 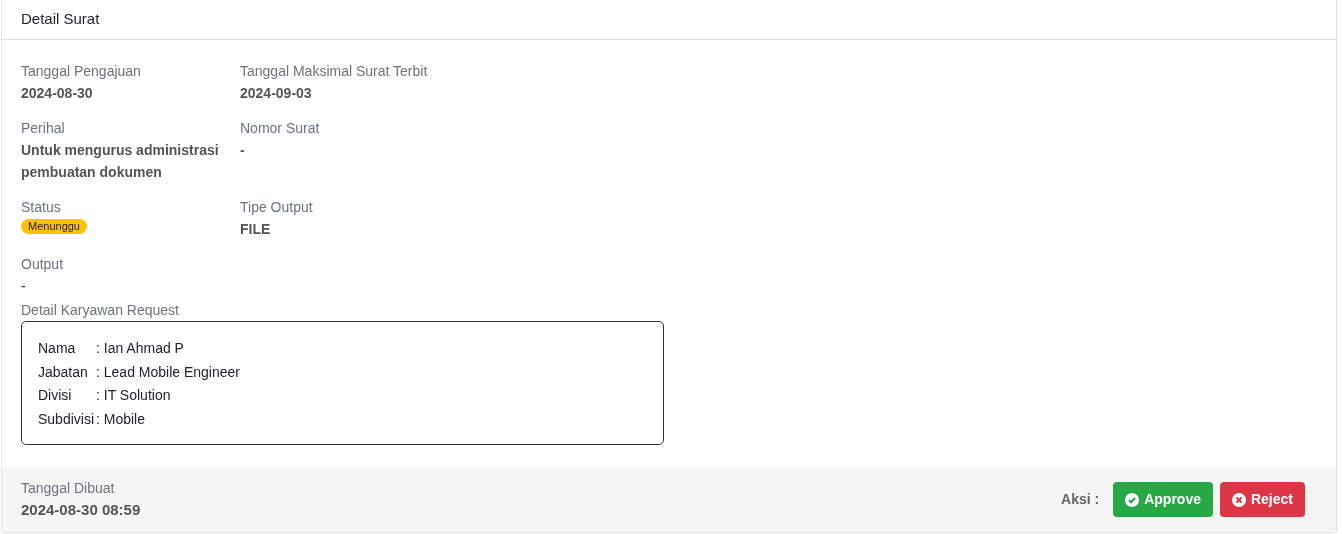 What do you see at coordinates (63, 372) in the screenshot?
I see `employee-label: Jabatan` at bounding box center [63, 372].